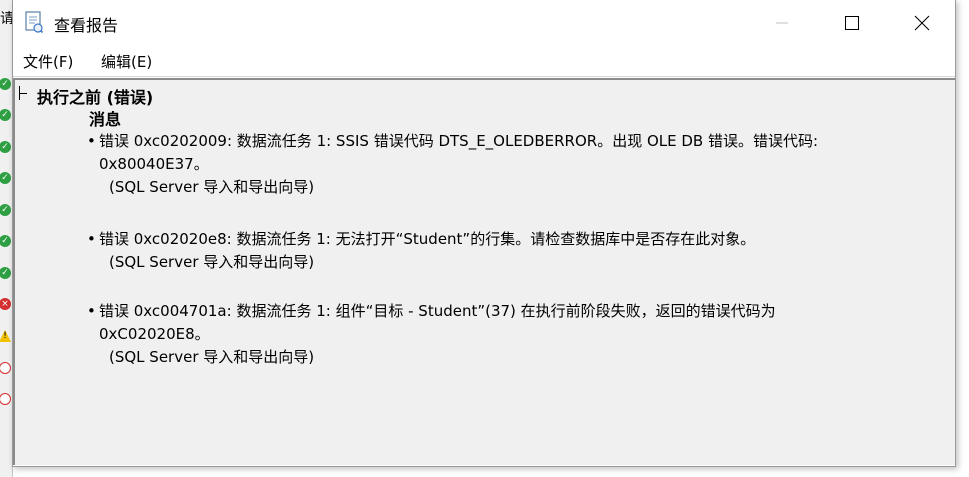 This screenshot has width=969, height=477. What do you see at coordinates (6, 19) in the screenshot?
I see `background-window-title: 请` at bounding box center [6, 19].